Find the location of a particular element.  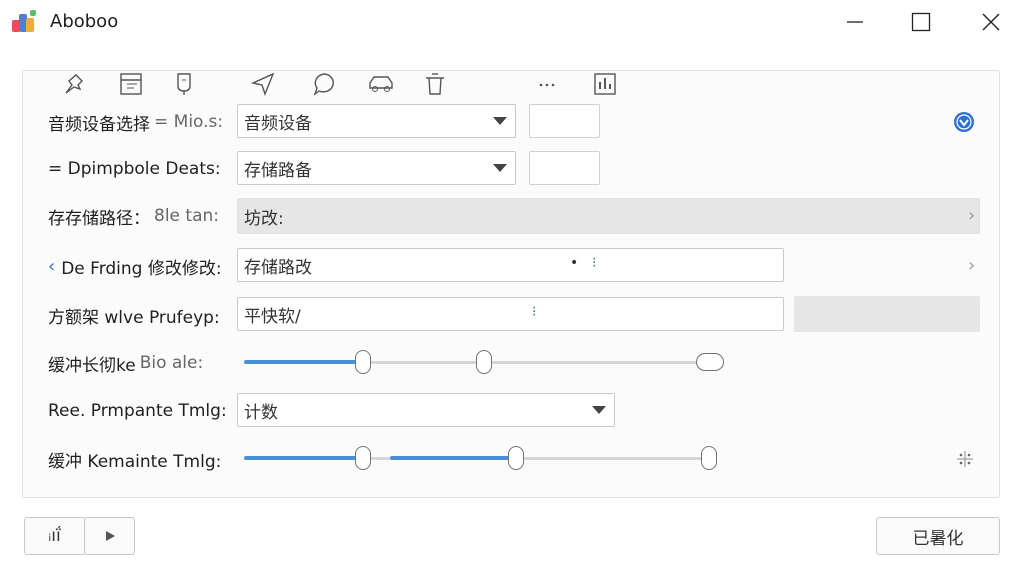

close-icon is located at coordinates (991, 22).